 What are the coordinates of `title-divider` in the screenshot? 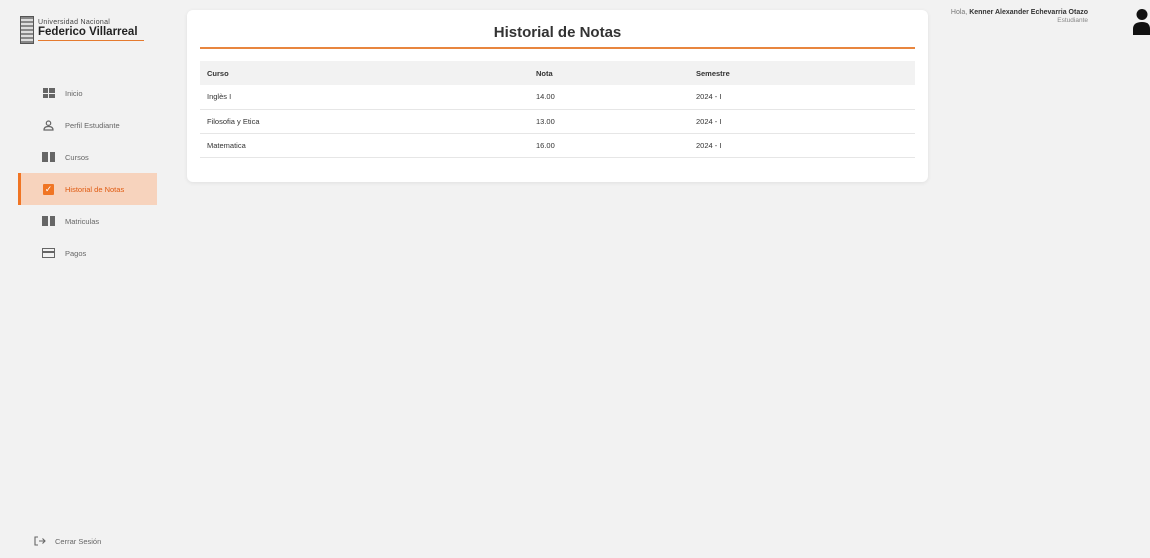 It's located at (557, 48).